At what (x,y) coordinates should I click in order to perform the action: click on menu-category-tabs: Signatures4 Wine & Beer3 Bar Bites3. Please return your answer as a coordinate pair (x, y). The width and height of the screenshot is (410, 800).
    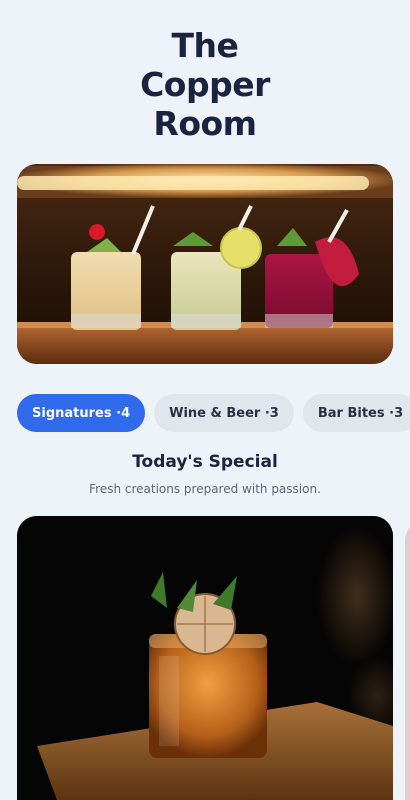
    Looking at the image, I should click on (213, 413).